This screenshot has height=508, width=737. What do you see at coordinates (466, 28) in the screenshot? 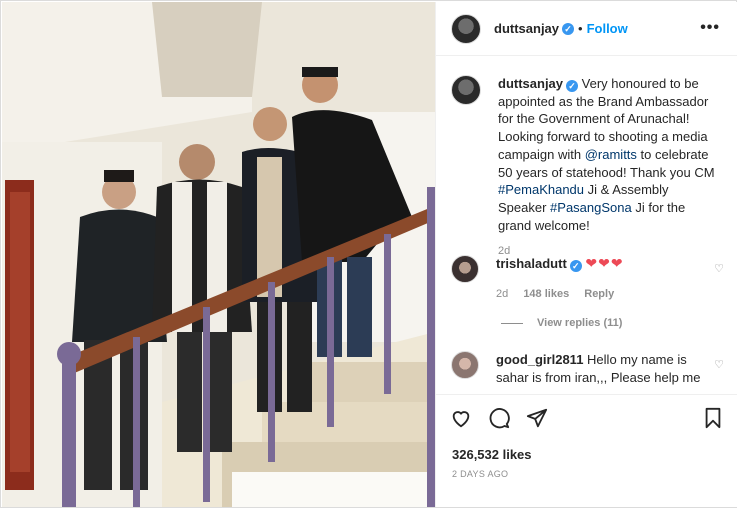
I see `author-avatar` at bounding box center [466, 28].